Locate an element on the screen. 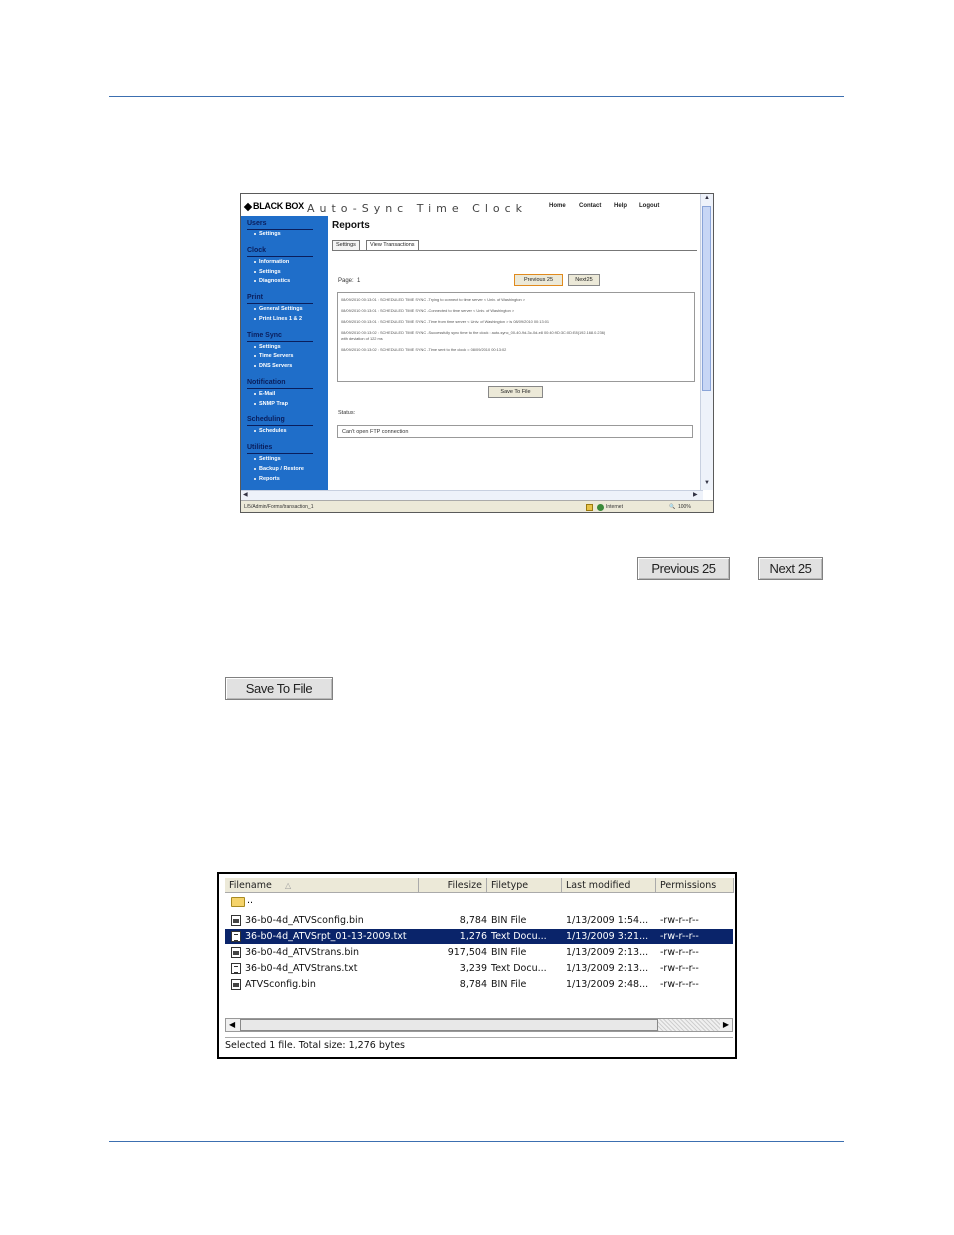  cell-filetype: BIN File is located at coordinates (509, 920).